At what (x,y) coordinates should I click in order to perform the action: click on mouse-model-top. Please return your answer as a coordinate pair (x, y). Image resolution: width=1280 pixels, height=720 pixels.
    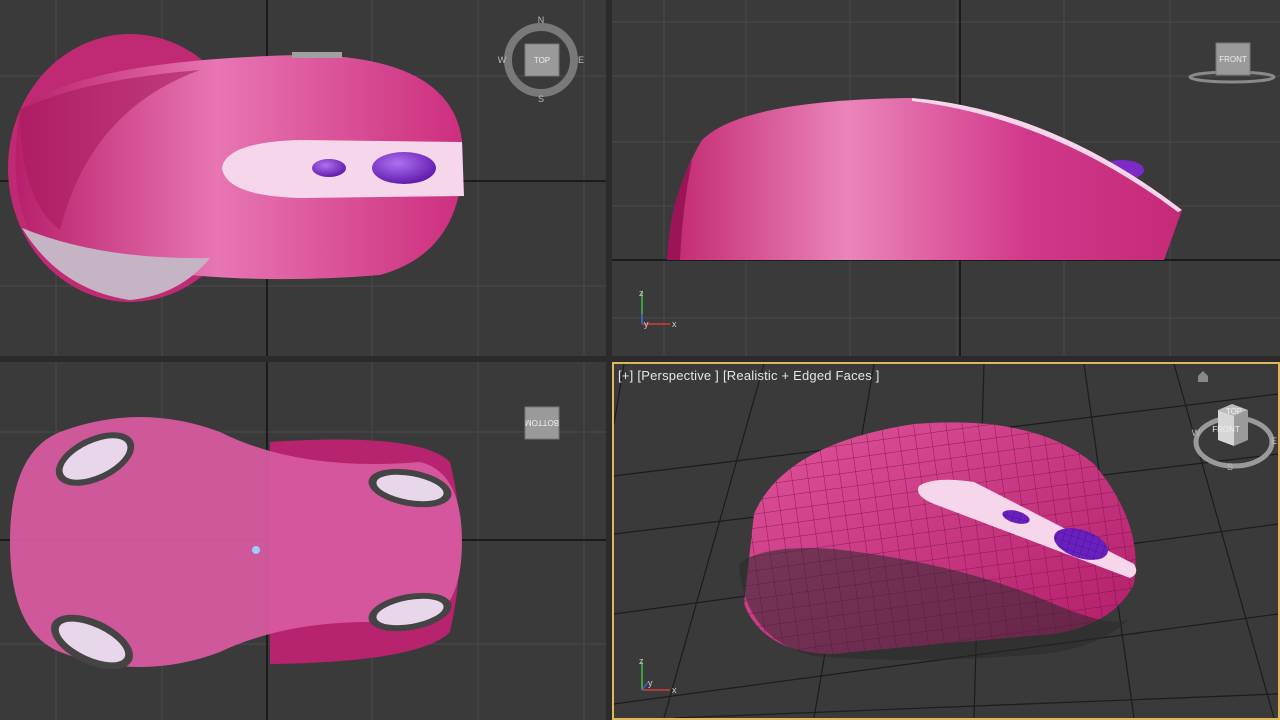
    Looking at the image, I should click on (236, 168).